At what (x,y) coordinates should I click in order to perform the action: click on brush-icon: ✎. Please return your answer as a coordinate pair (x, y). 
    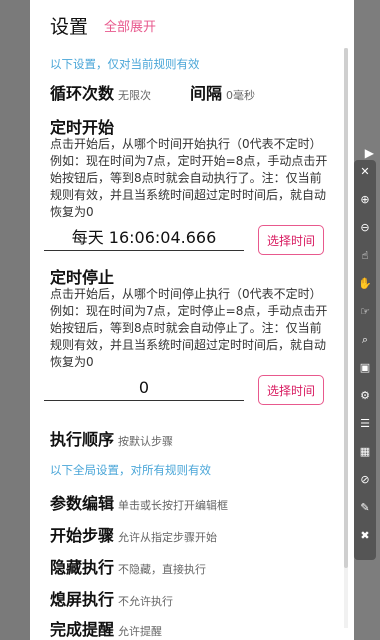
    Looking at the image, I should click on (365, 507).